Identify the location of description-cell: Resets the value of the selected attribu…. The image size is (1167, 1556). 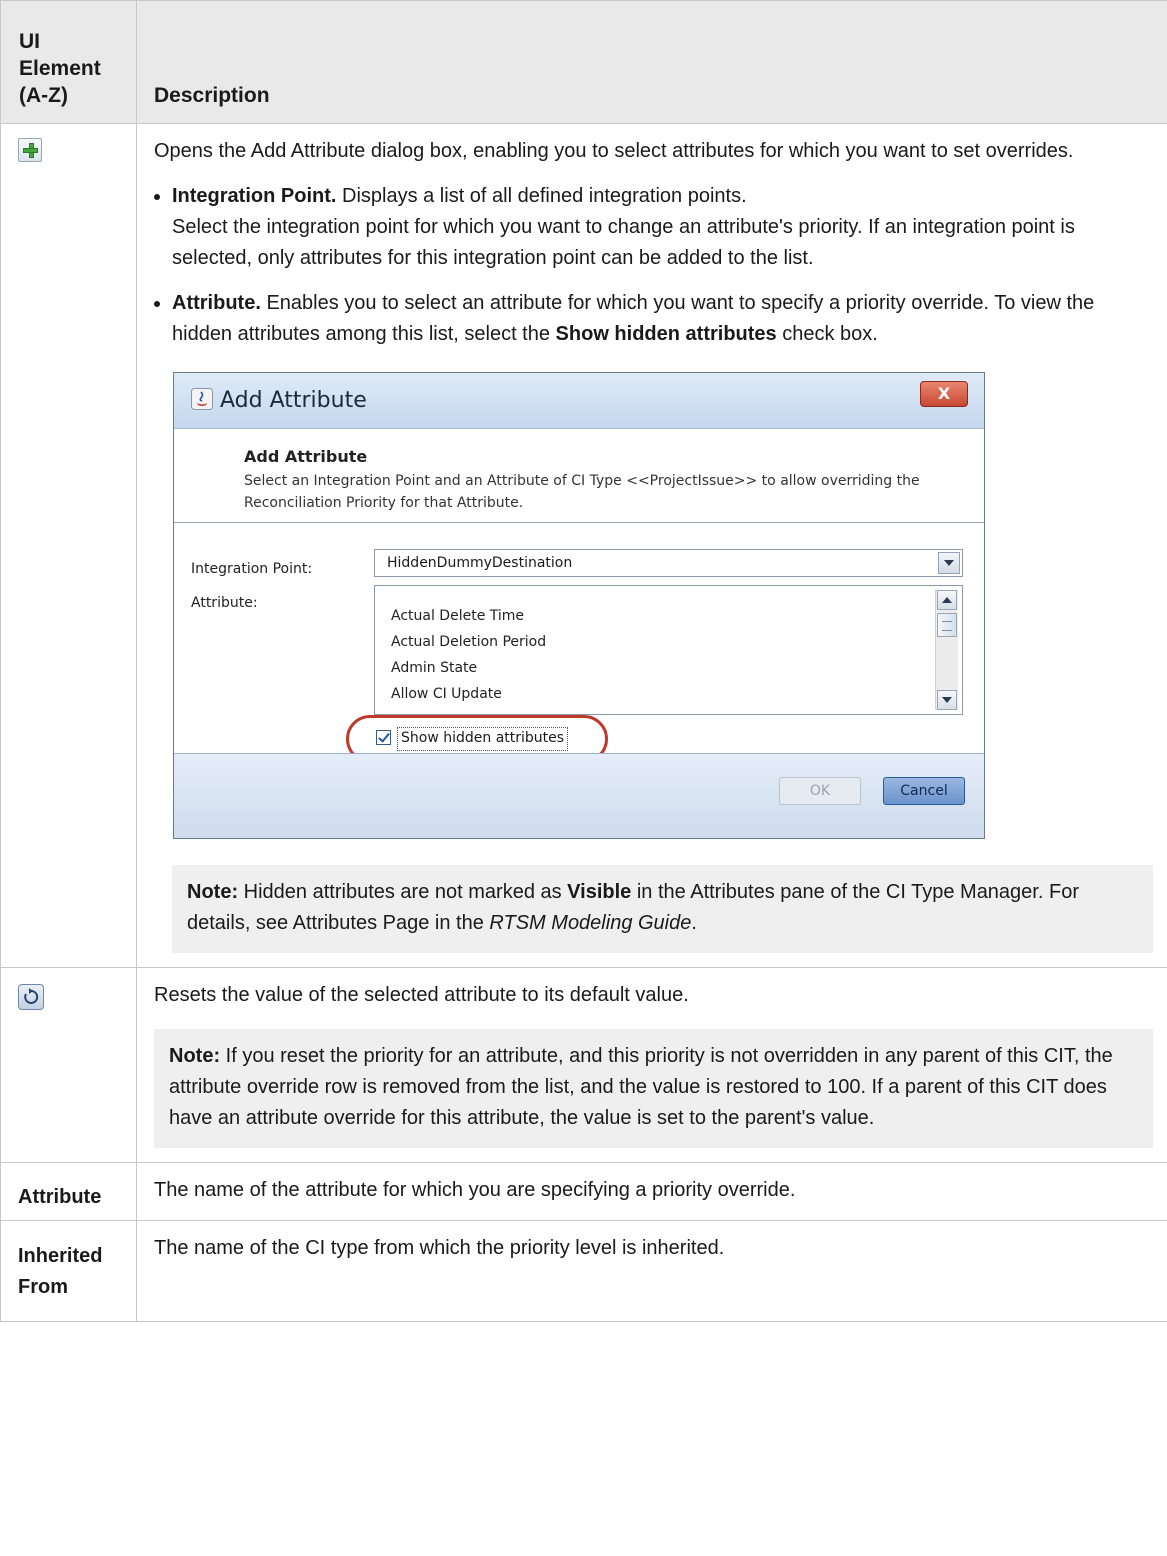
(651, 1065).